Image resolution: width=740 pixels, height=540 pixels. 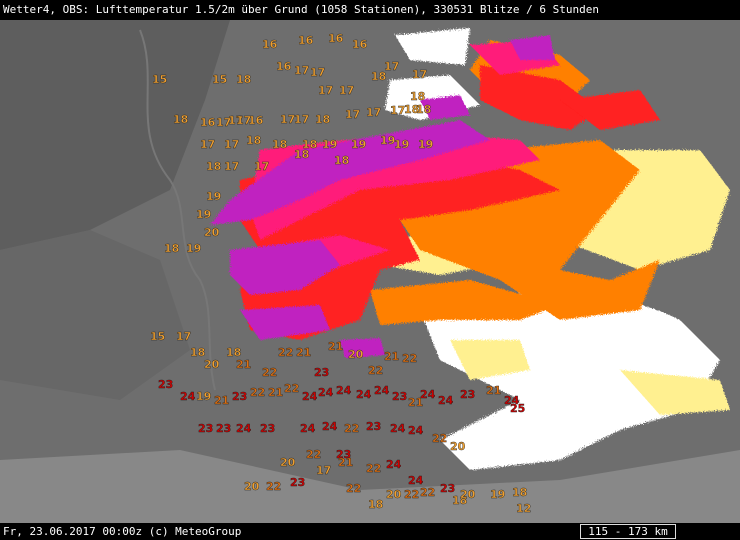 I want to click on station-temperature-label: 25, so click(x=517, y=408).